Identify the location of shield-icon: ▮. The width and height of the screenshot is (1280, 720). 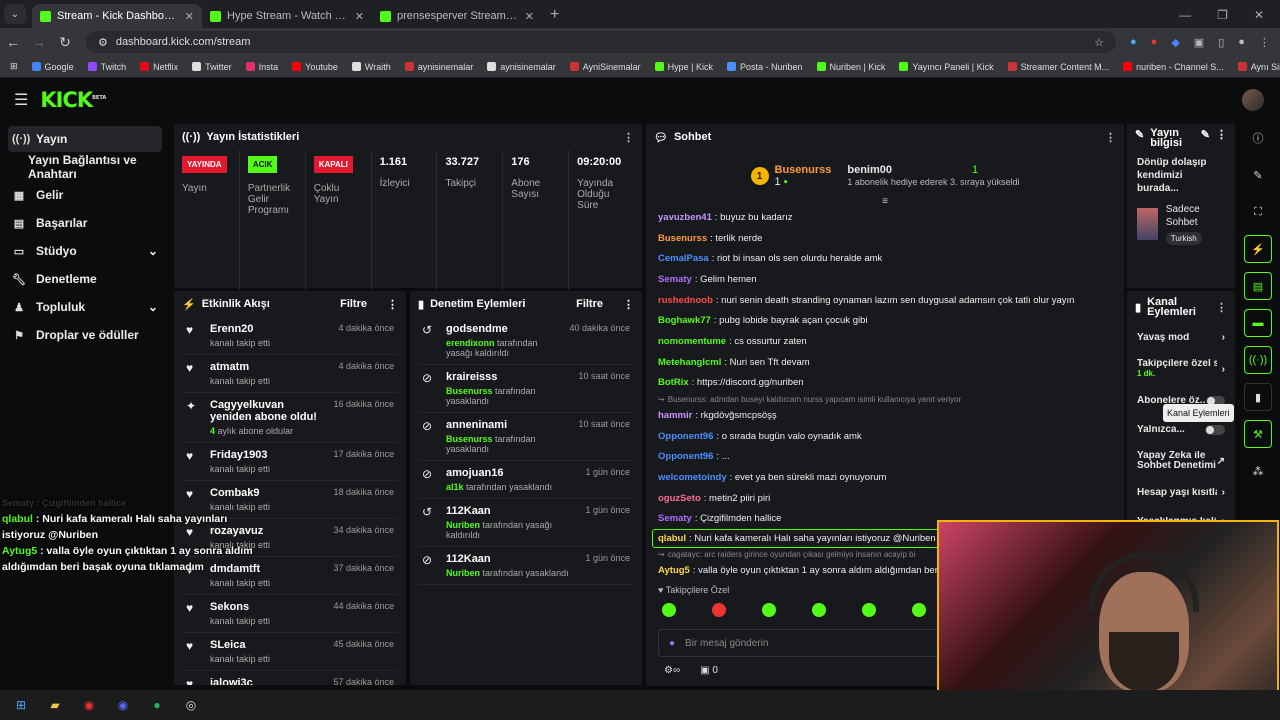
(1258, 397).